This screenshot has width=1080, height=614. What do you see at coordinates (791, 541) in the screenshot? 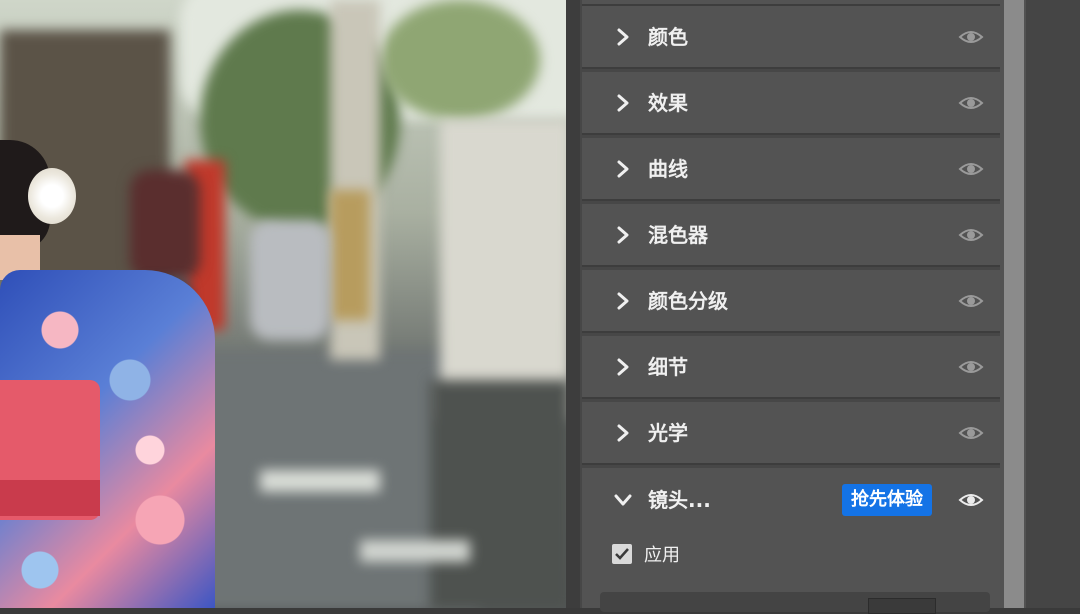
I see `section-lens: 镜头... 抢先体验 应用` at bounding box center [791, 541].